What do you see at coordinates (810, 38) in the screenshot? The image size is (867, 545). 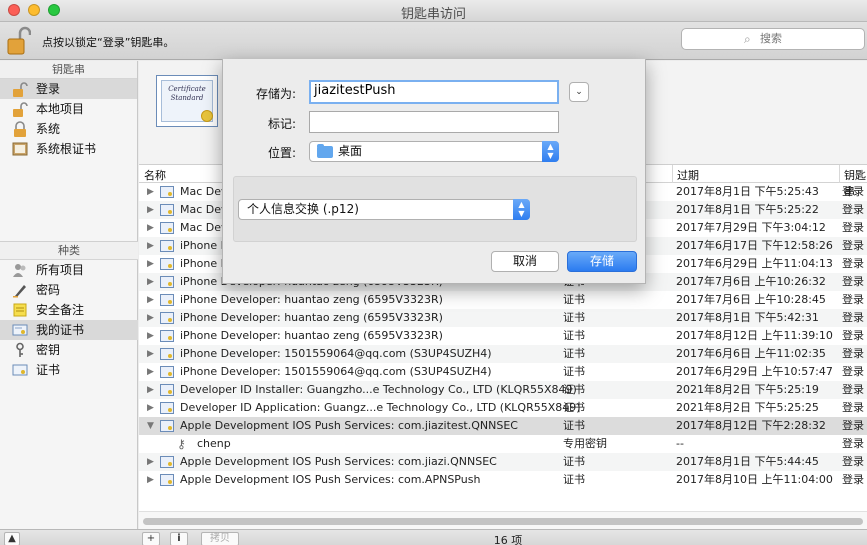 I see `search-input` at bounding box center [810, 38].